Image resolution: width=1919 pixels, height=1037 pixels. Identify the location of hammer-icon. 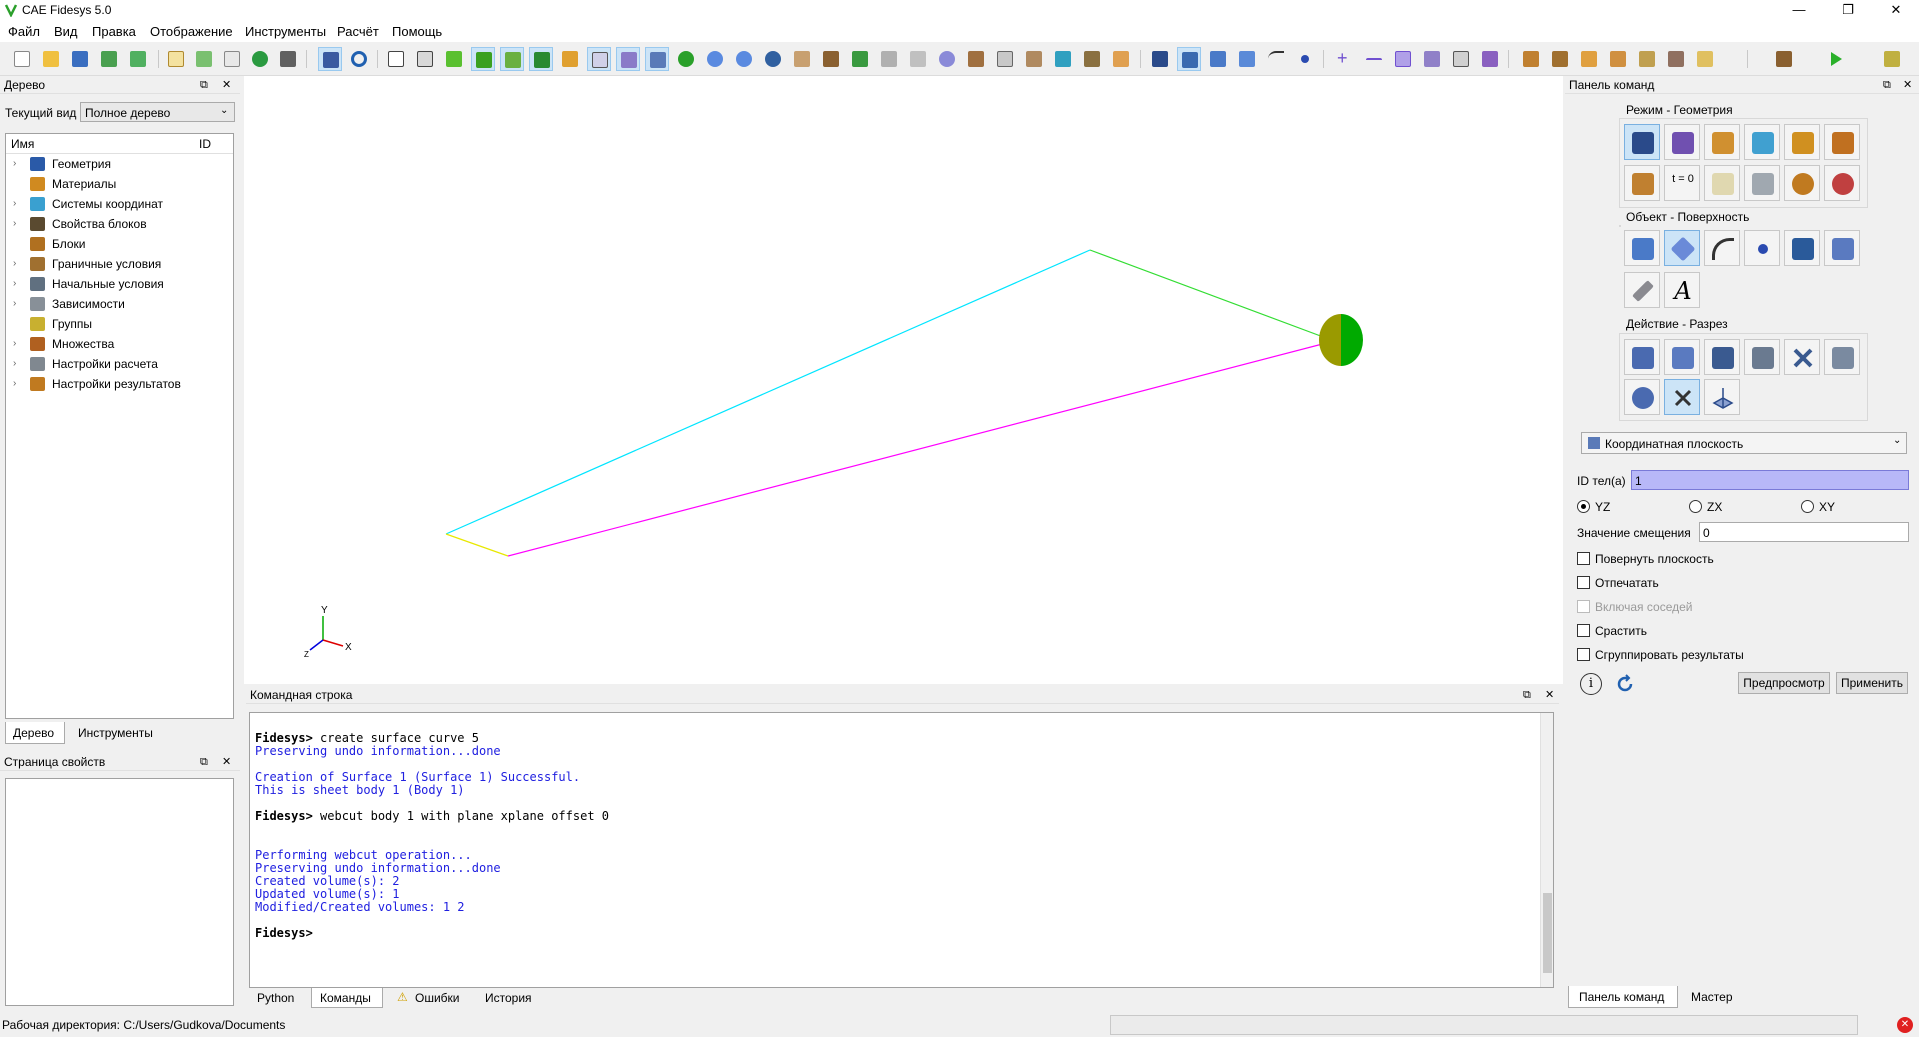
(288, 59).